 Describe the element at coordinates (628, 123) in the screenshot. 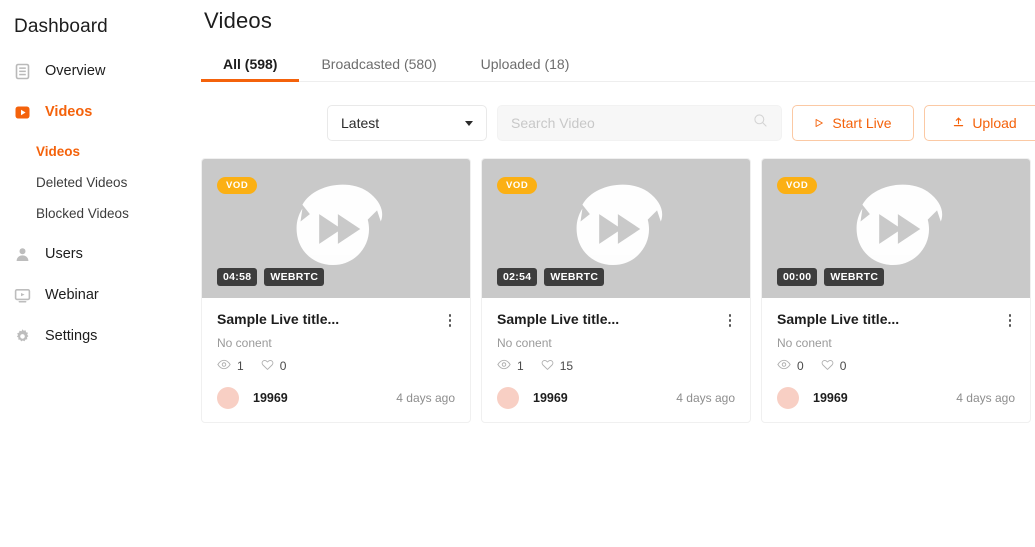

I see `search-input` at that location.